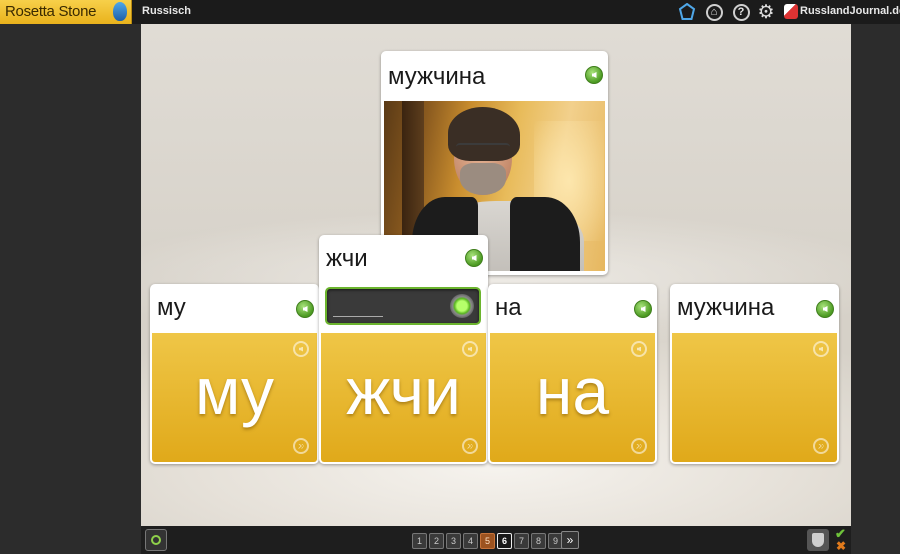  What do you see at coordinates (508, 307) in the screenshot?
I see `card-label: на` at bounding box center [508, 307].